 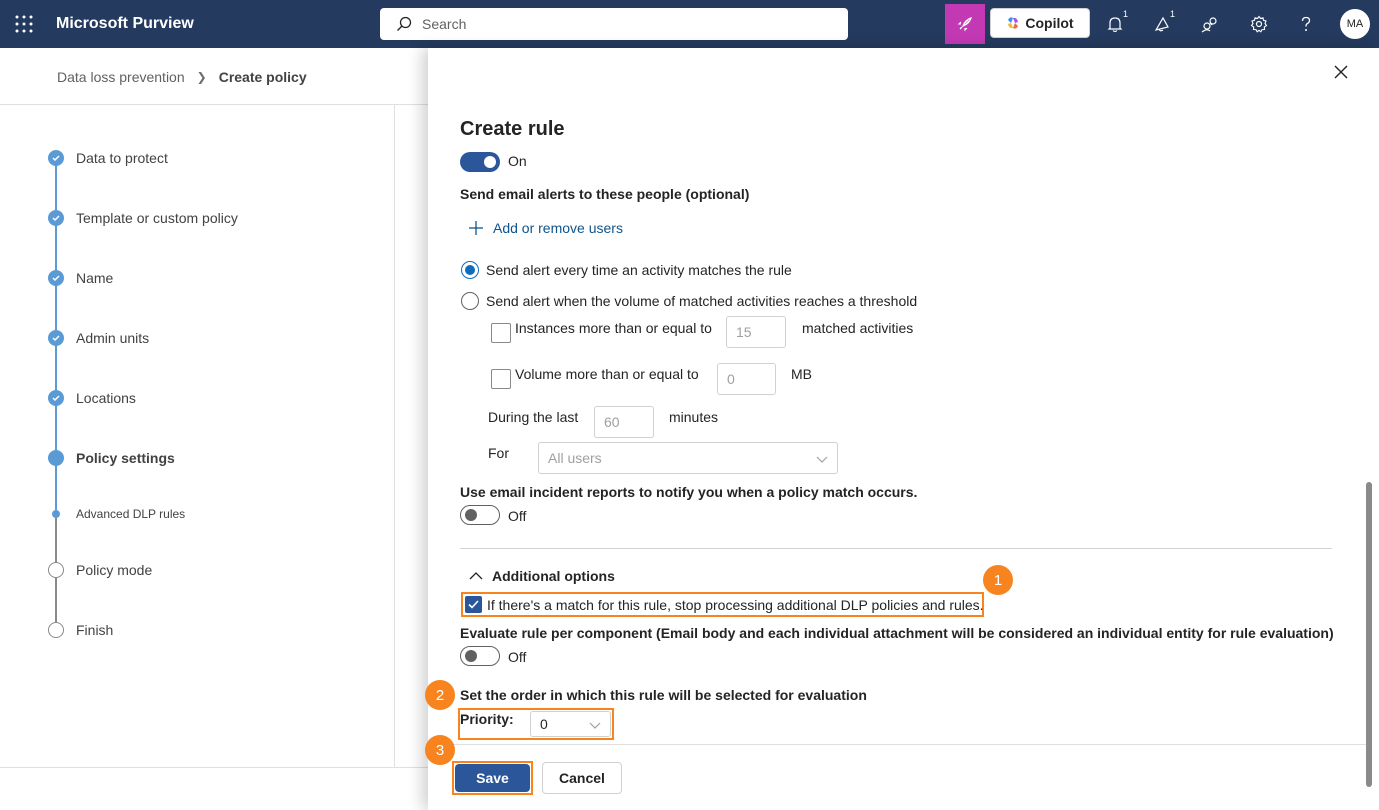 I want to click on evaluate-per-component-toggle, so click(x=480, y=656).